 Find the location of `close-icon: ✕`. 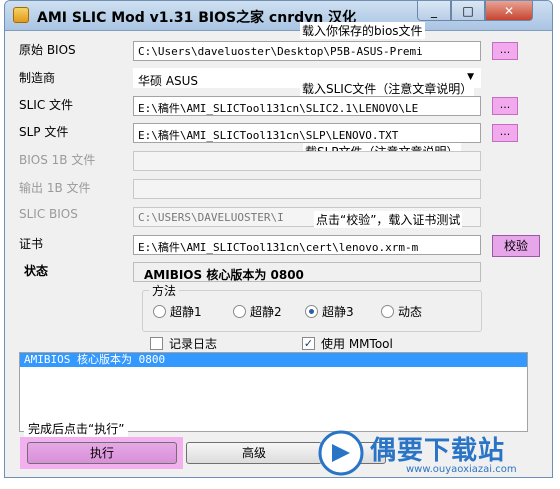

close-icon: ✕ is located at coordinates (509, 10).